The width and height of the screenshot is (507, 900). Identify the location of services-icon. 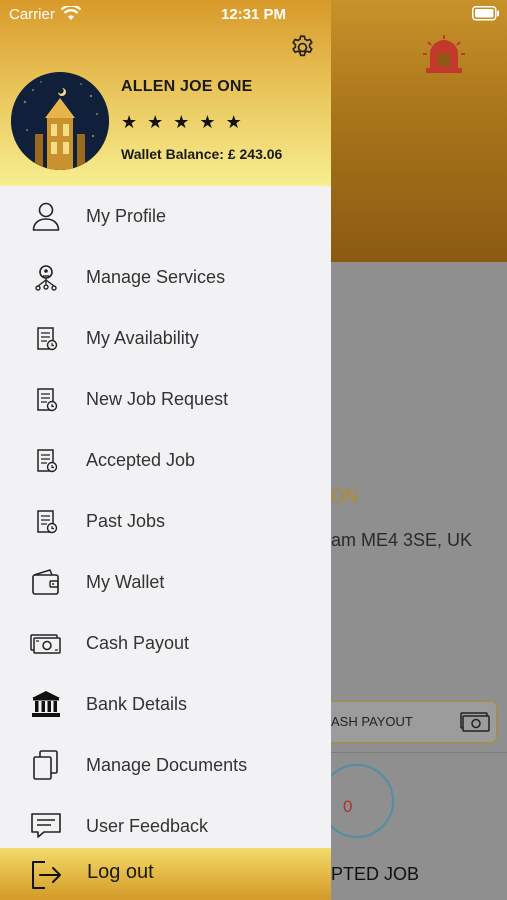
(46, 278).